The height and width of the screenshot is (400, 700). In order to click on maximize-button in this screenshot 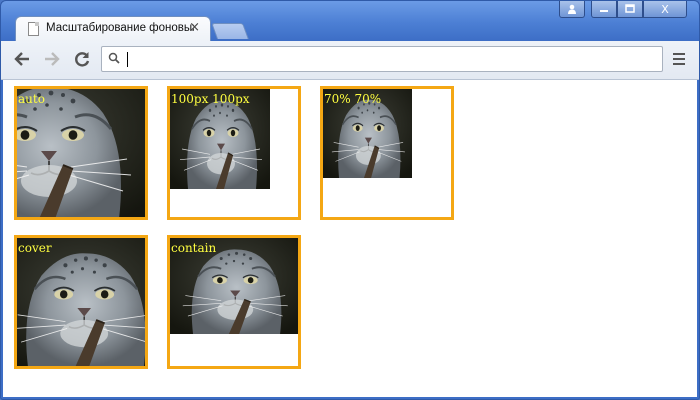, I will do `click(630, 9)`.